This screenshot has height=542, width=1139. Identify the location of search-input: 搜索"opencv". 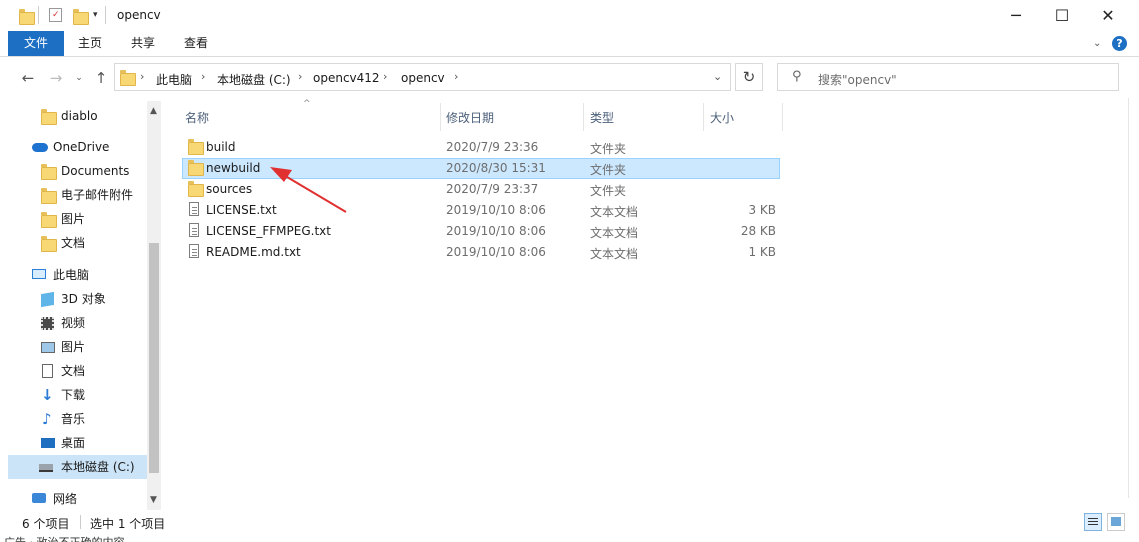
(857, 79).